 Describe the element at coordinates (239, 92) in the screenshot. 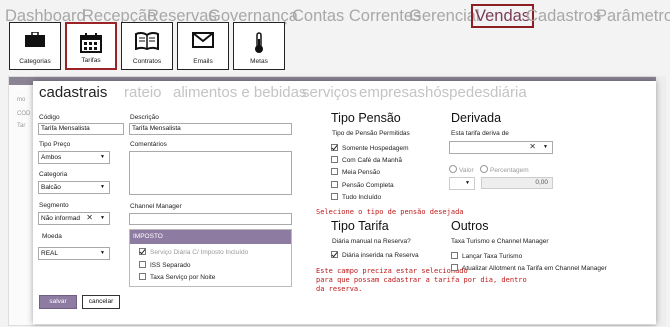

I see `tab-alimentos-e-bebidas: alimentos e bebidas` at that location.